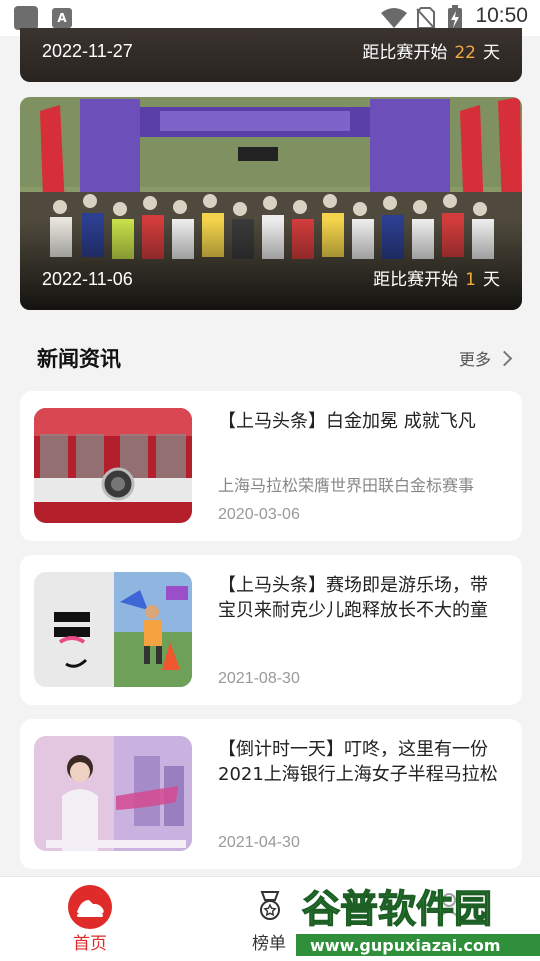  What do you see at coordinates (504, 358) in the screenshot?
I see `chevron-right-icon` at bounding box center [504, 358].